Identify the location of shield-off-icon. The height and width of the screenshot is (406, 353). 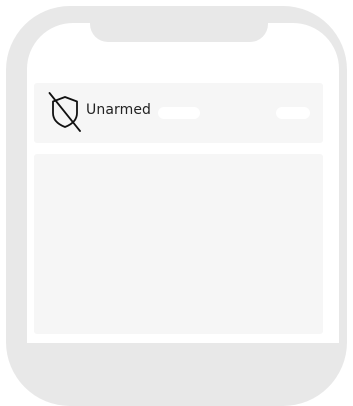
(64, 112).